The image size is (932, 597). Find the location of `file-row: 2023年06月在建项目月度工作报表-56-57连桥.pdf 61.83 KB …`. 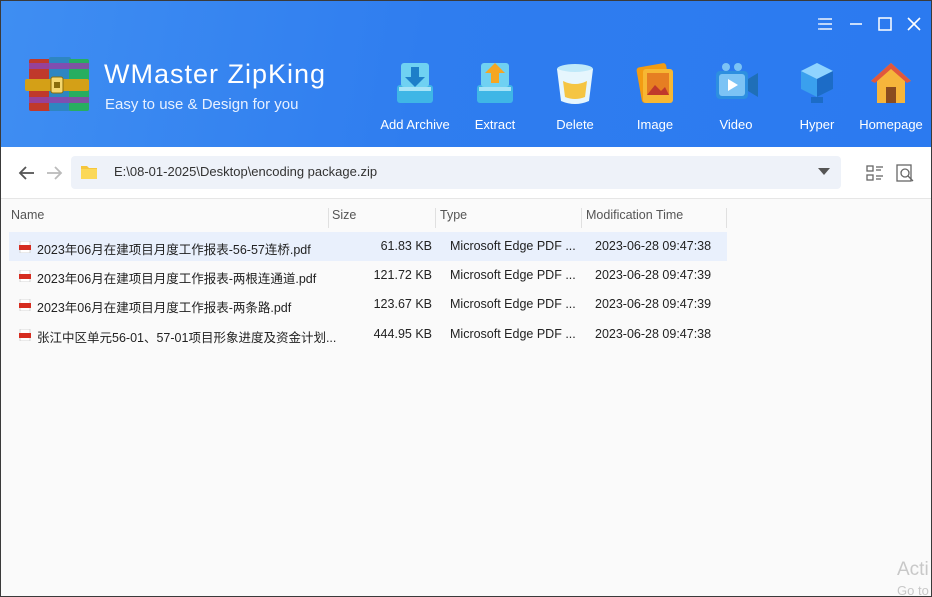

file-row: 2023年06月在建项目月度工作报表-56-57连桥.pdf 61.83 KB … is located at coordinates (368, 246).